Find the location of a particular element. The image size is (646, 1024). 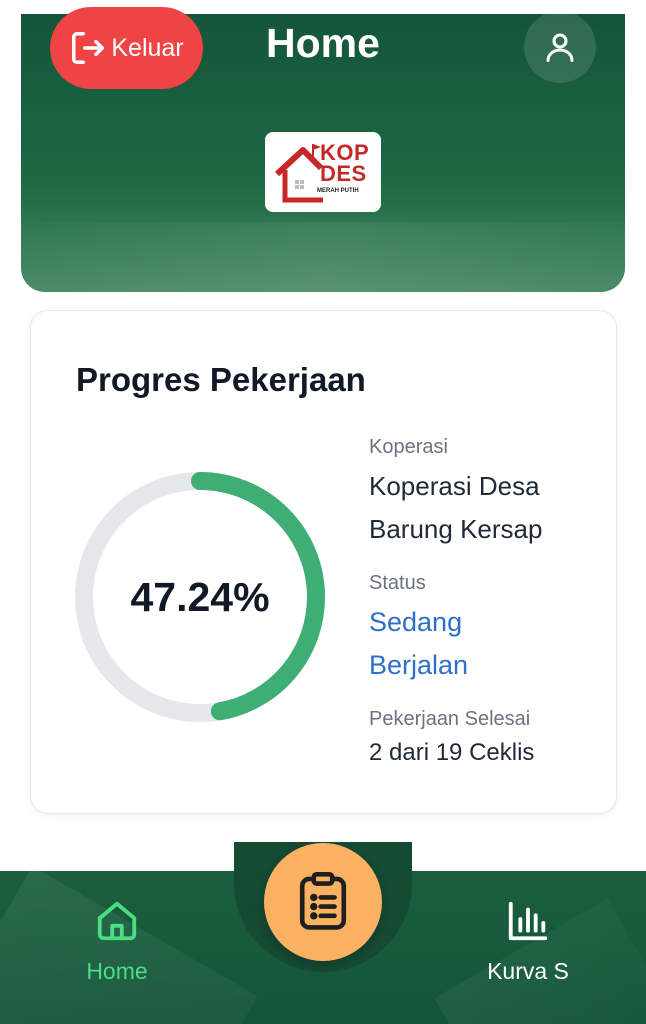

clipboard-list-icon is located at coordinates (323, 901).